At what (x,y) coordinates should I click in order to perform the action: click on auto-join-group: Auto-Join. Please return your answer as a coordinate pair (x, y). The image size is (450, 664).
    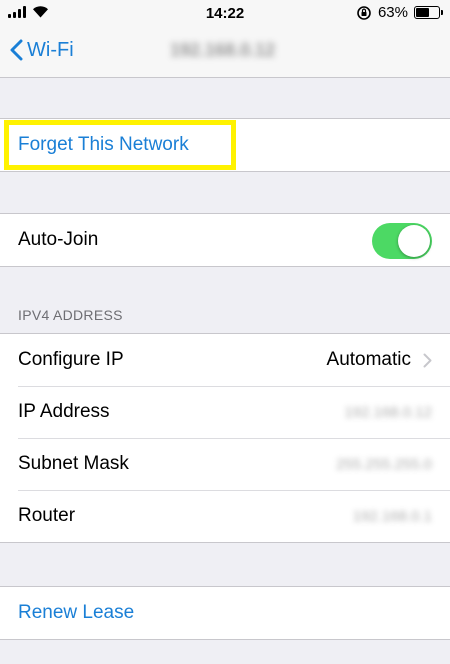
    Looking at the image, I should click on (225, 240).